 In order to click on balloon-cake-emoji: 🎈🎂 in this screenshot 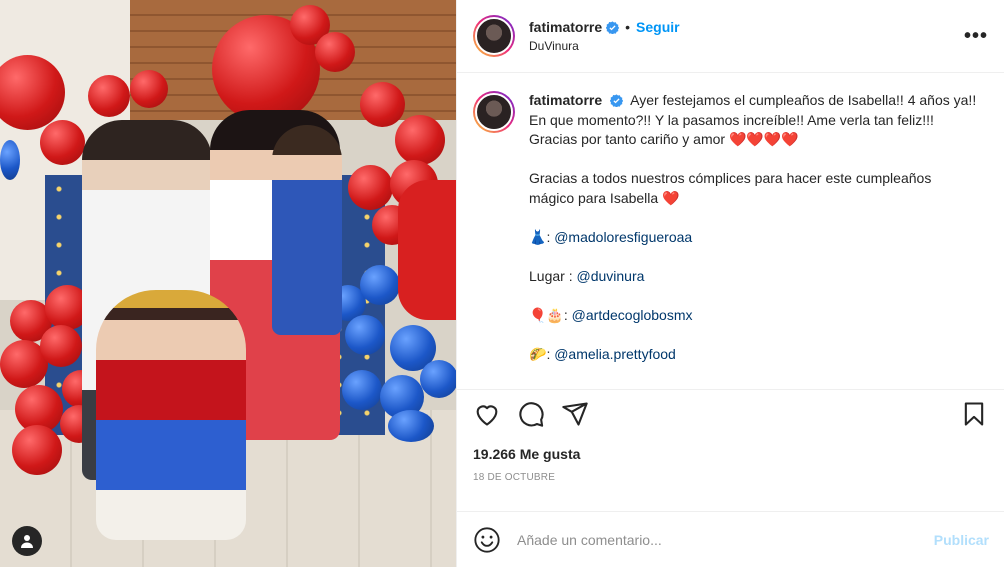, I will do `click(546, 314)`.